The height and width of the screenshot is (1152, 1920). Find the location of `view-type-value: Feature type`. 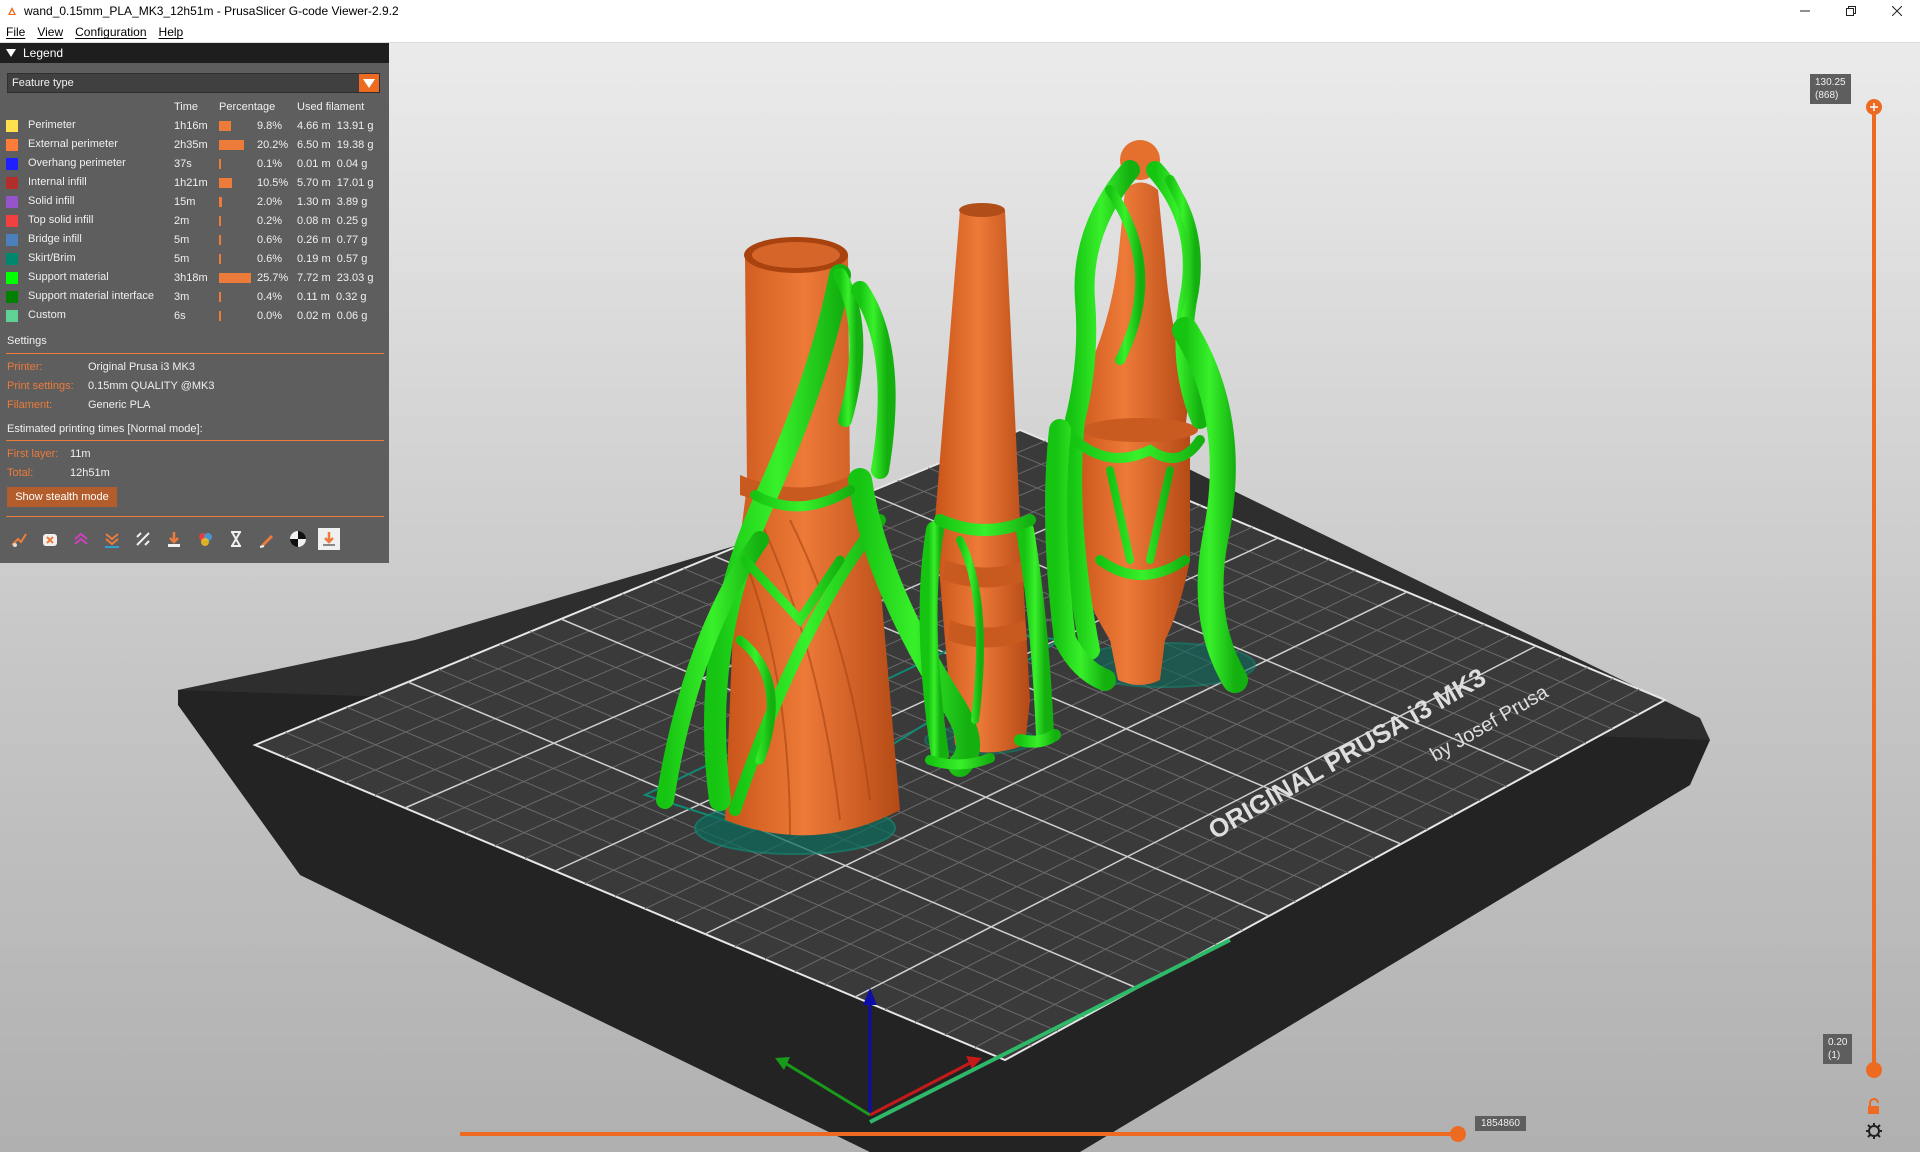

view-type-value: Feature type is located at coordinates (43, 83).